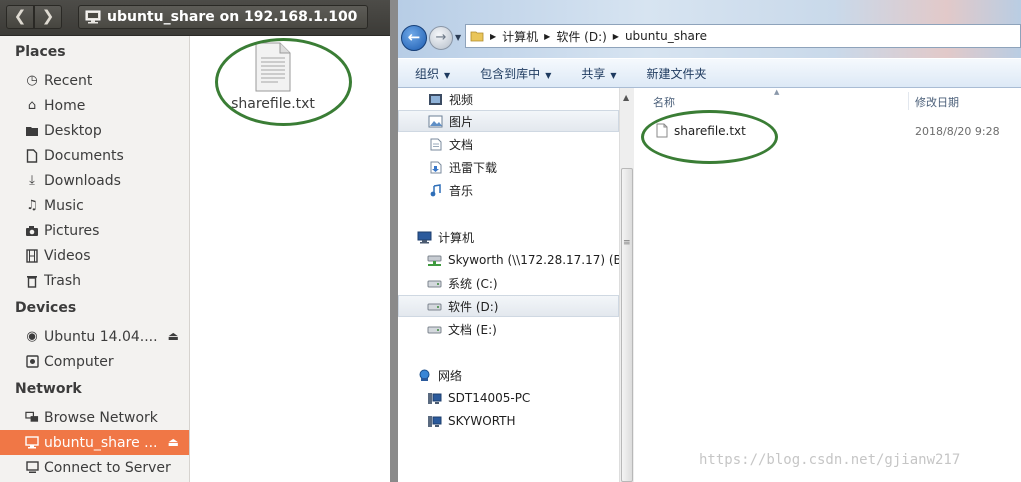 This screenshot has height=482, width=1021. Describe the element at coordinates (627, 325) in the screenshot. I see `scrollbar-thumb` at that location.